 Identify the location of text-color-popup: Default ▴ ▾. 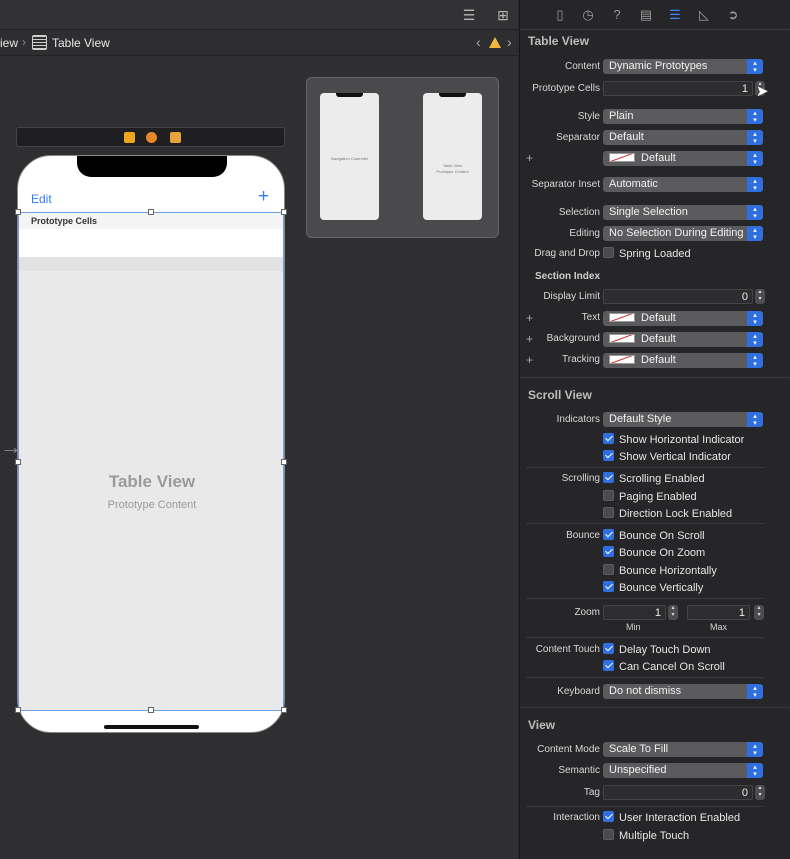
(683, 318).